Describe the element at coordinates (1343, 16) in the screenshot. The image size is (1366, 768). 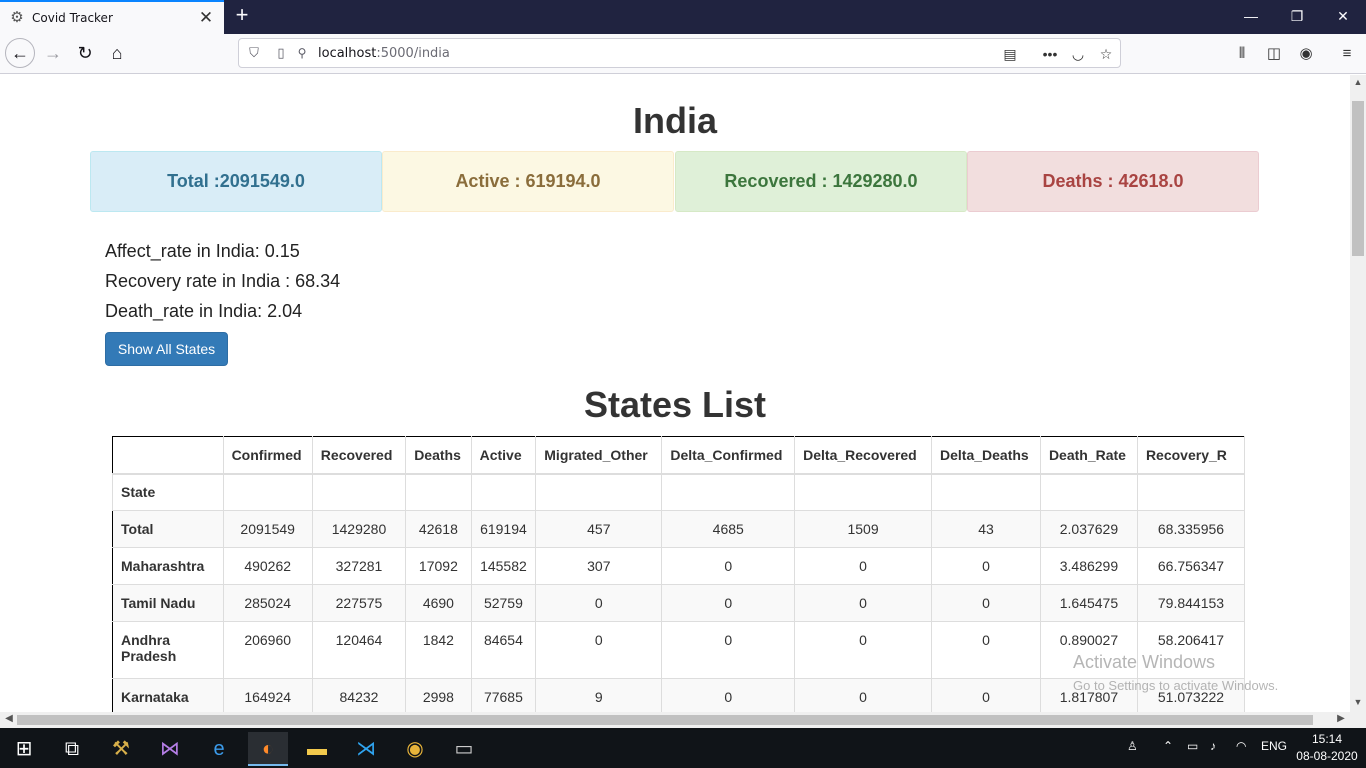
I see `close-window-icon: ✕` at that location.